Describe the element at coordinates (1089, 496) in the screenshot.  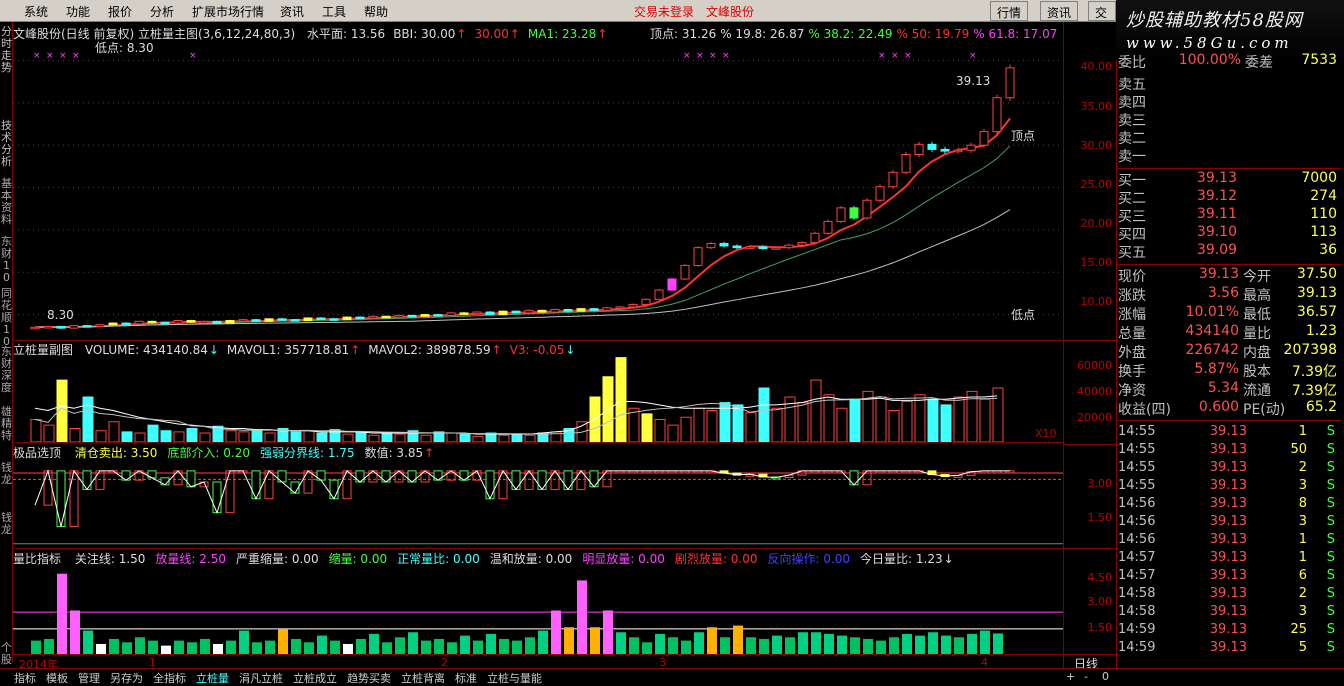
I see `select-scale: 3.00 1.50` at that location.